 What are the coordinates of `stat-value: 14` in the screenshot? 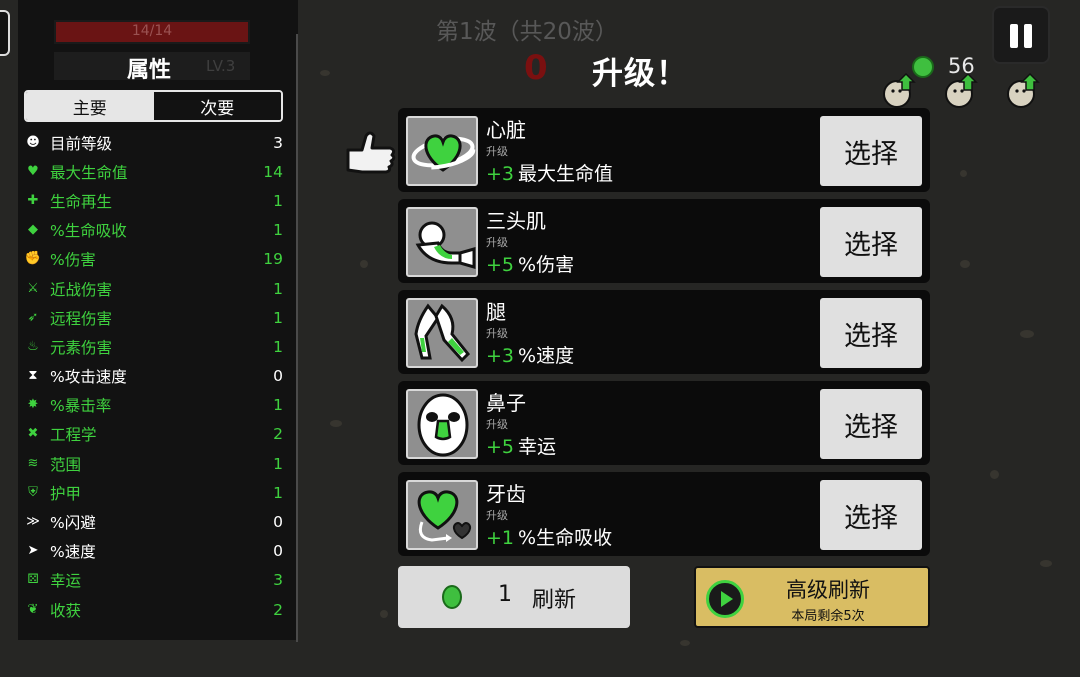 It's located at (273, 171).